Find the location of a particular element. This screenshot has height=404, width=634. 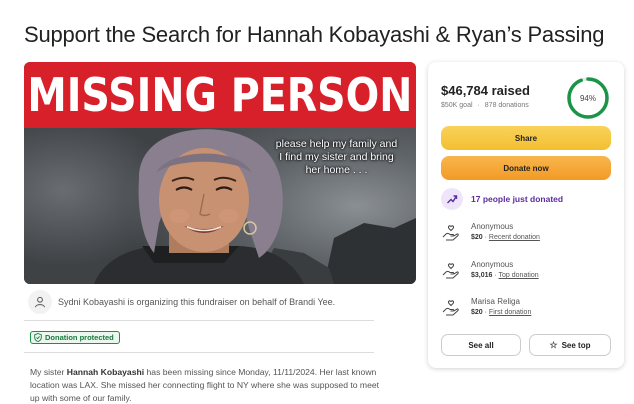

share-button: Share is located at coordinates (526, 138).